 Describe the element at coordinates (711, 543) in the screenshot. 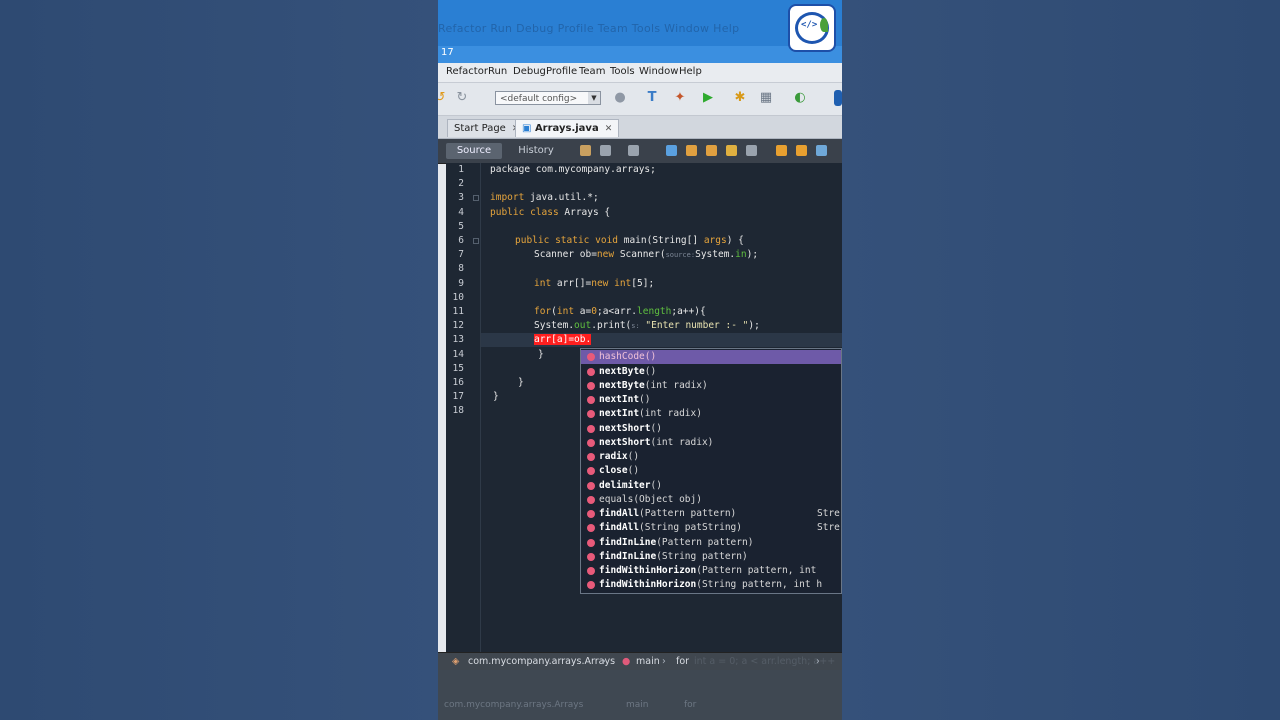

I see `completion-item: findInLine(Pattern pattern)` at that location.